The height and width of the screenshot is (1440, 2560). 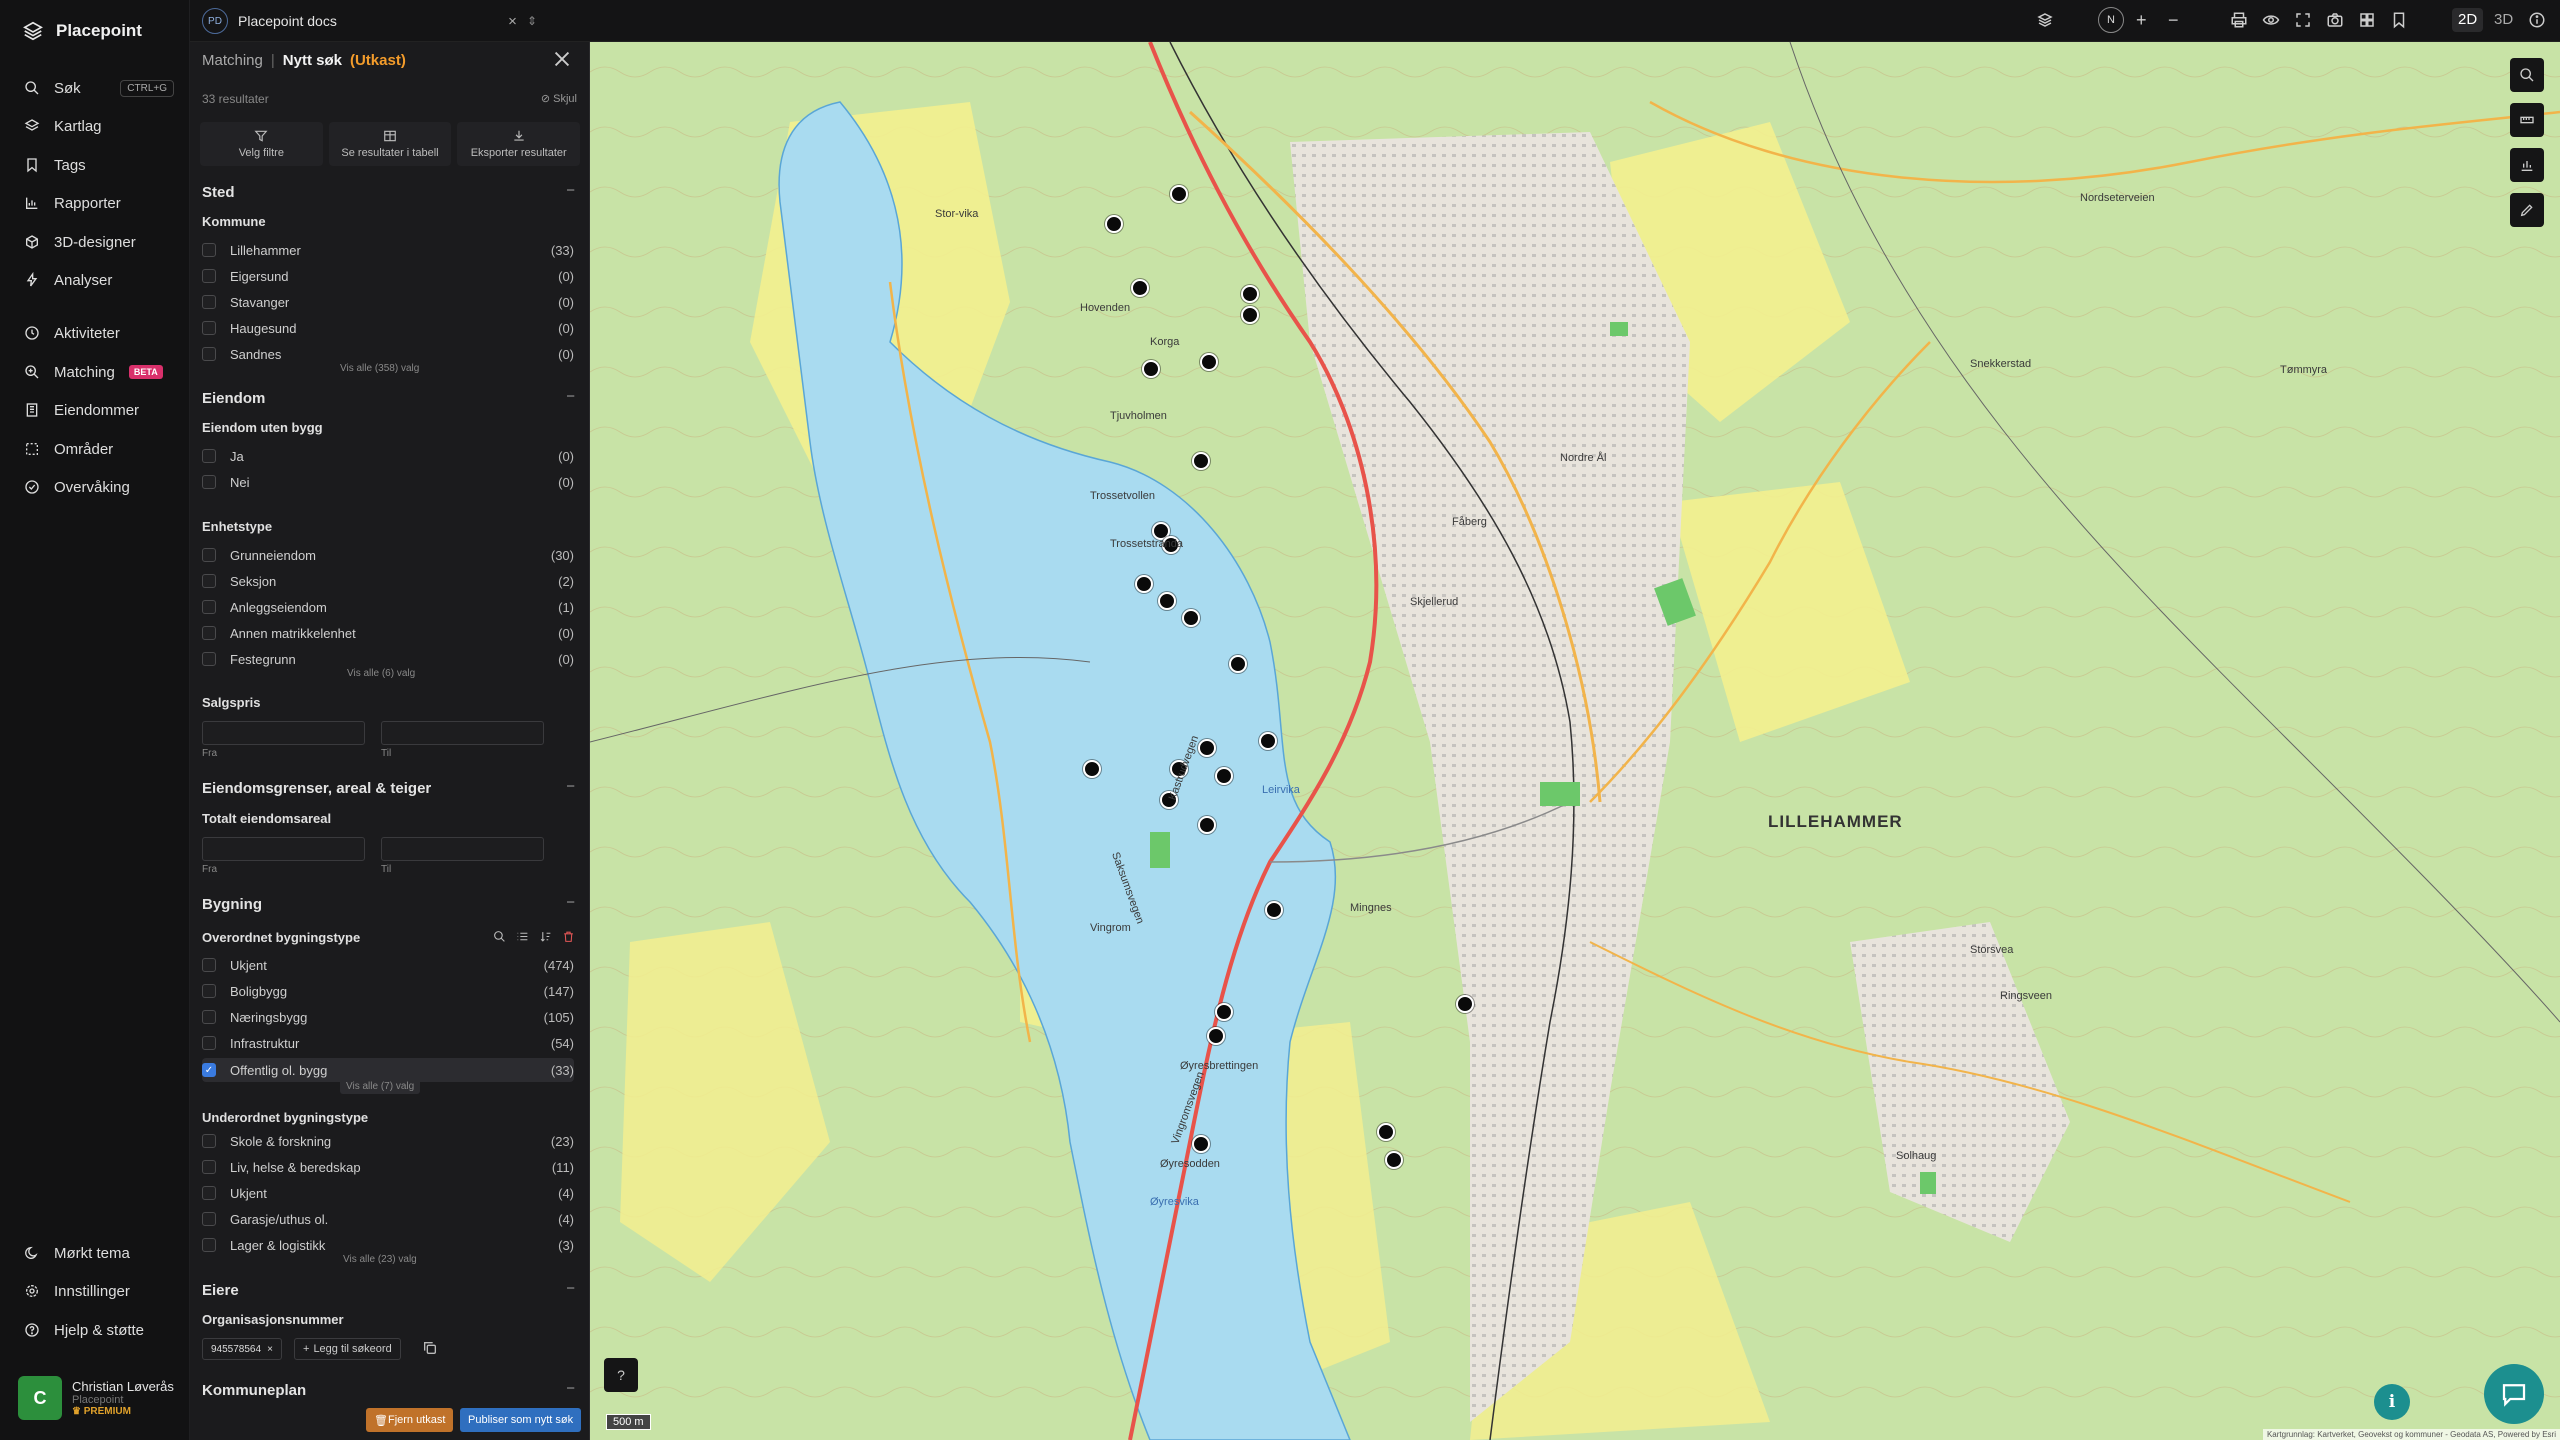 I want to click on publish-search-button: Publiser som nytt søk, so click(x=521, y=1420).